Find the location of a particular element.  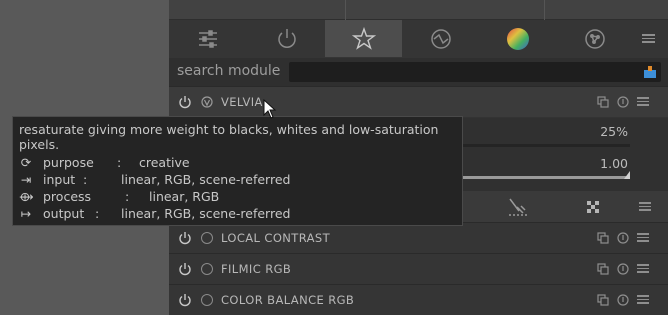

search-module-bar: search module is located at coordinates (418, 72).